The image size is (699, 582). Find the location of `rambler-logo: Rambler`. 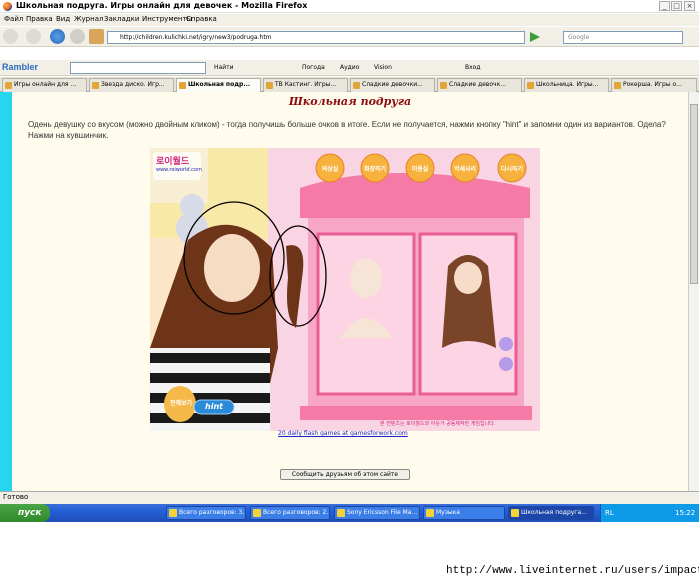

rambler-logo: Rambler is located at coordinates (20, 67).